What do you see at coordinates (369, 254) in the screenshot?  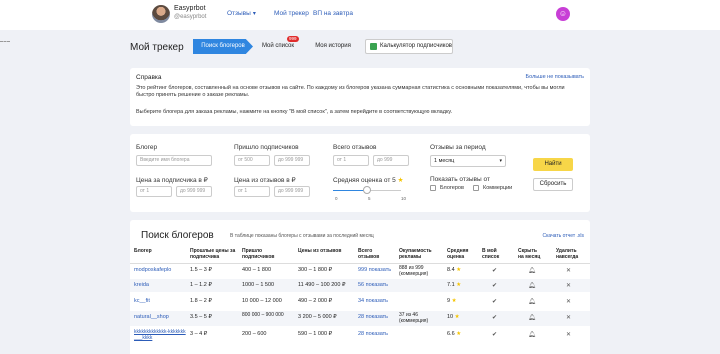 I see `column-header: Всего отзывов` at bounding box center [369, 254].